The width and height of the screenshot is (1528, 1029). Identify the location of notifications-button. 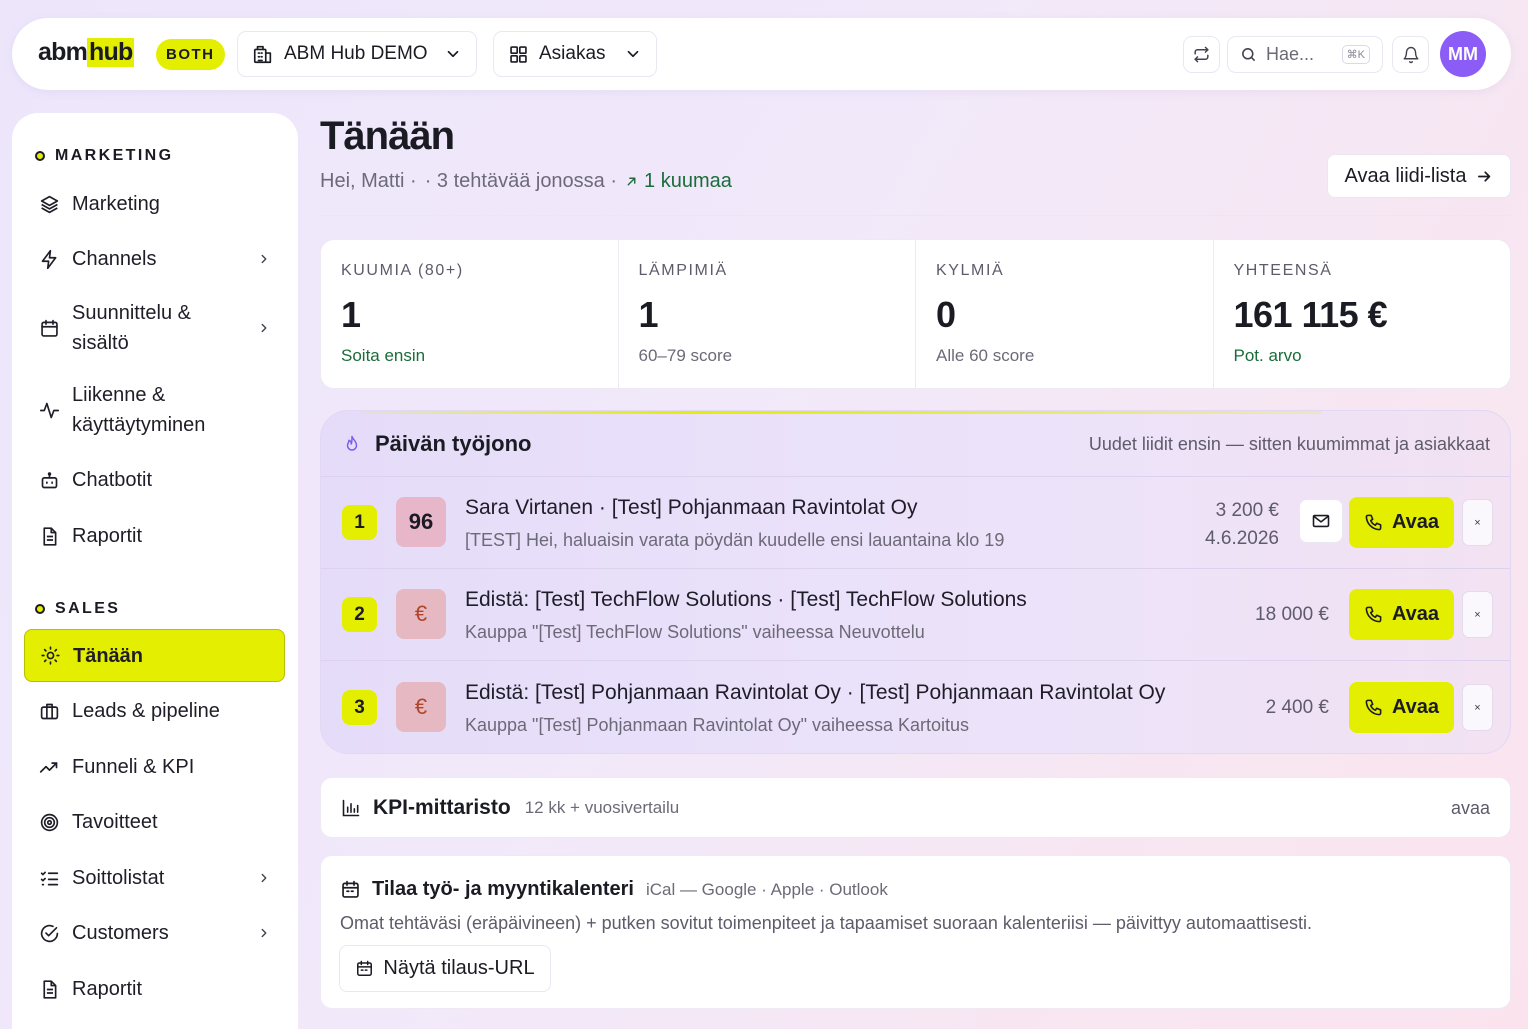
(1410, 54).